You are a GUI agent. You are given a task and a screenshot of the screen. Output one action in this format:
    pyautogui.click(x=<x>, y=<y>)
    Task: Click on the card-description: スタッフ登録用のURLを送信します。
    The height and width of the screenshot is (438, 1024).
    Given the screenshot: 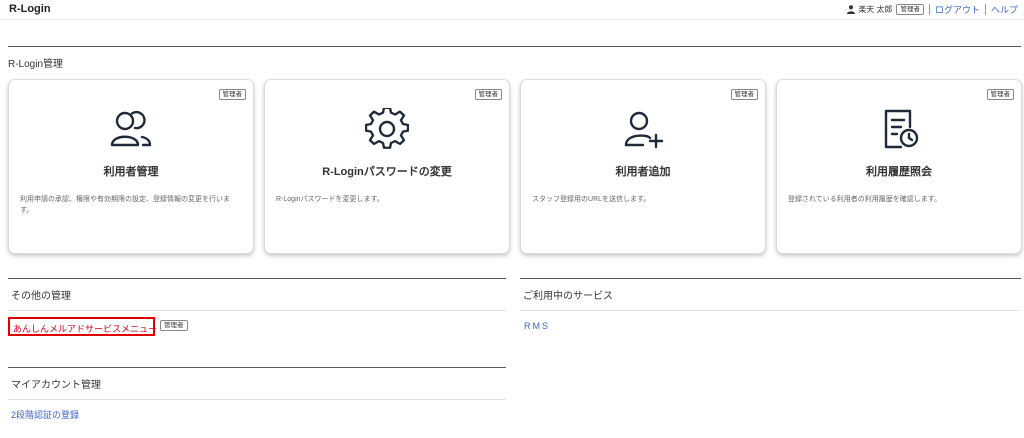 What is the action you would take?
    pyautogui.click(x=591, y=199)
    